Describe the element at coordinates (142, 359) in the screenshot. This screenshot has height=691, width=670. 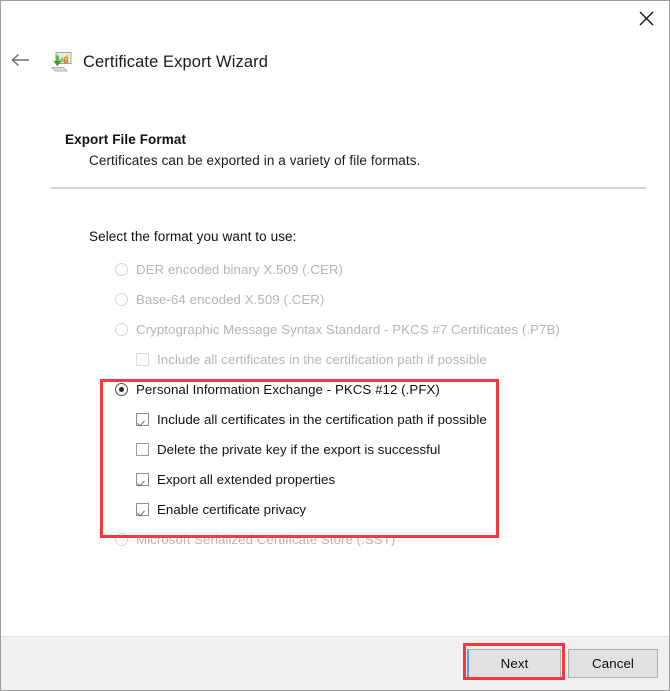
I see `checkbox-pkcs7-include-chain` at that location.